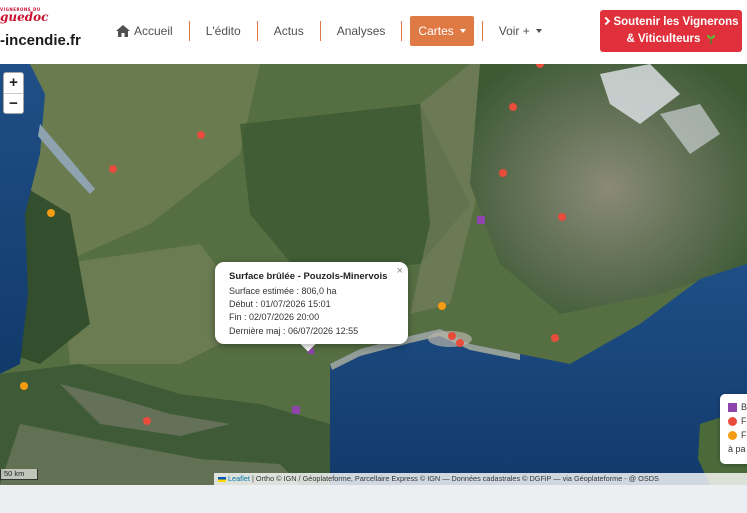  I want to click on nav-analyses: Analyses, so click(361, 31).